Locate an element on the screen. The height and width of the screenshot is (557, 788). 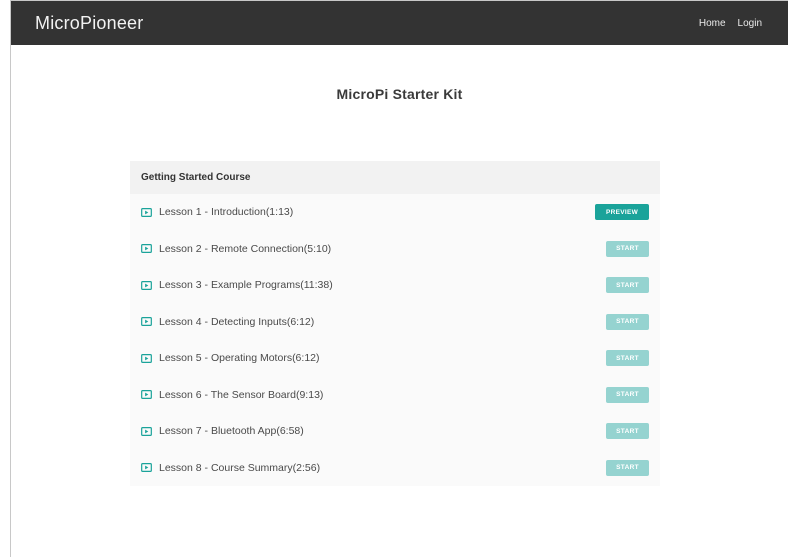
lesson-link-7: Lesson 7 - Bluetooth App(6:58) is located at coordinates (222, 431).